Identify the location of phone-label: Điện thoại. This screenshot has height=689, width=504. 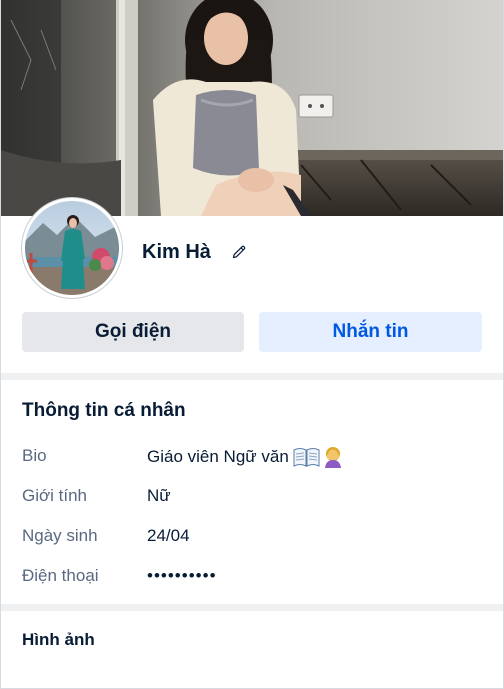
(60, 575).